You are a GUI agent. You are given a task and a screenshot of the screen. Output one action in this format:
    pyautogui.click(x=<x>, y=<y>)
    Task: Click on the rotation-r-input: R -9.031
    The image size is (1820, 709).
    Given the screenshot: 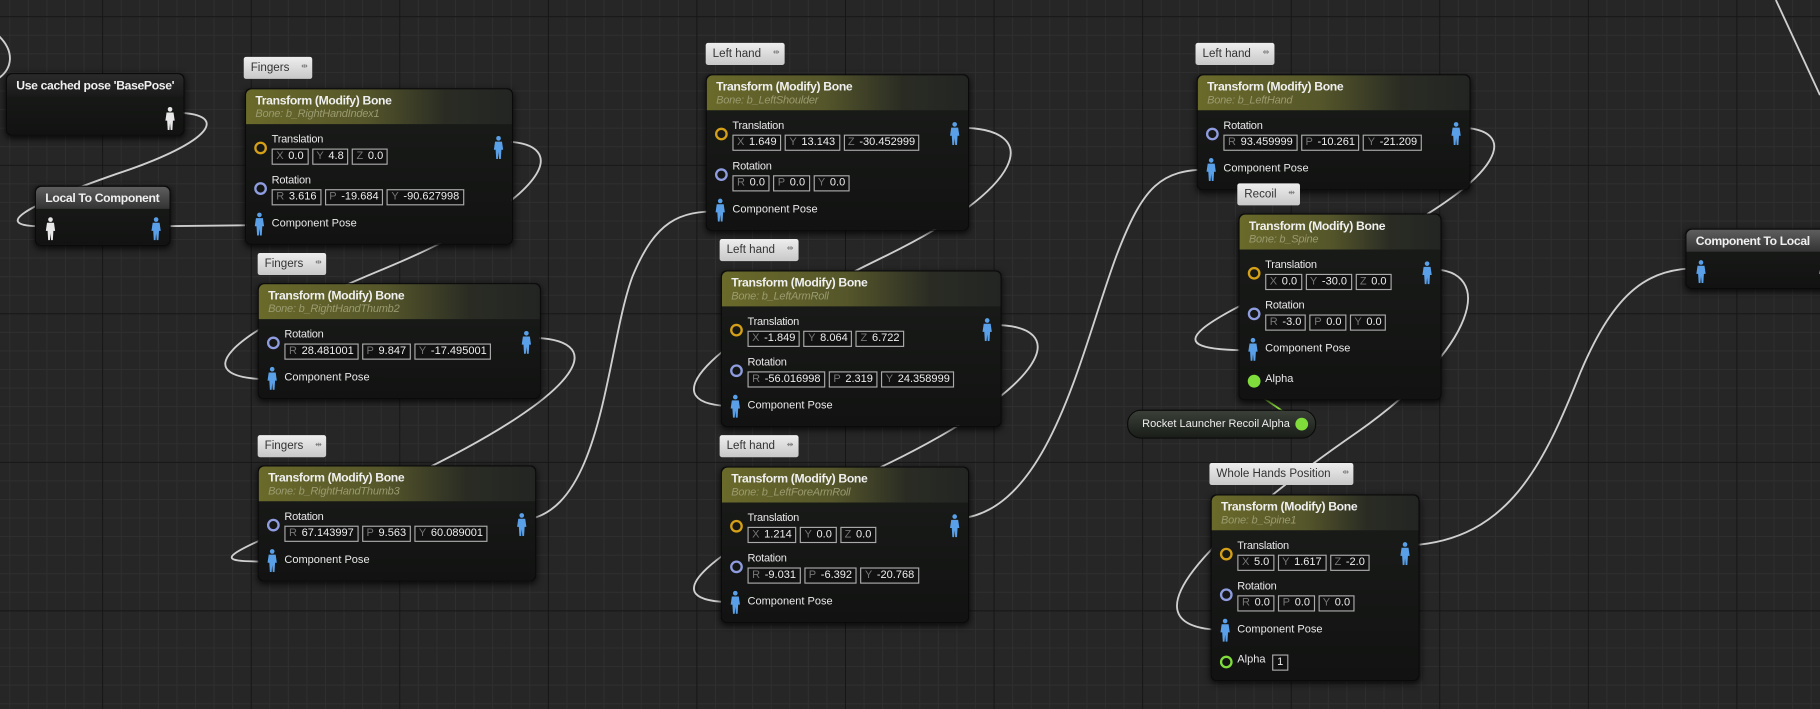 What is the action you would take?
    pyautogui.click(x=774, y=575)
    